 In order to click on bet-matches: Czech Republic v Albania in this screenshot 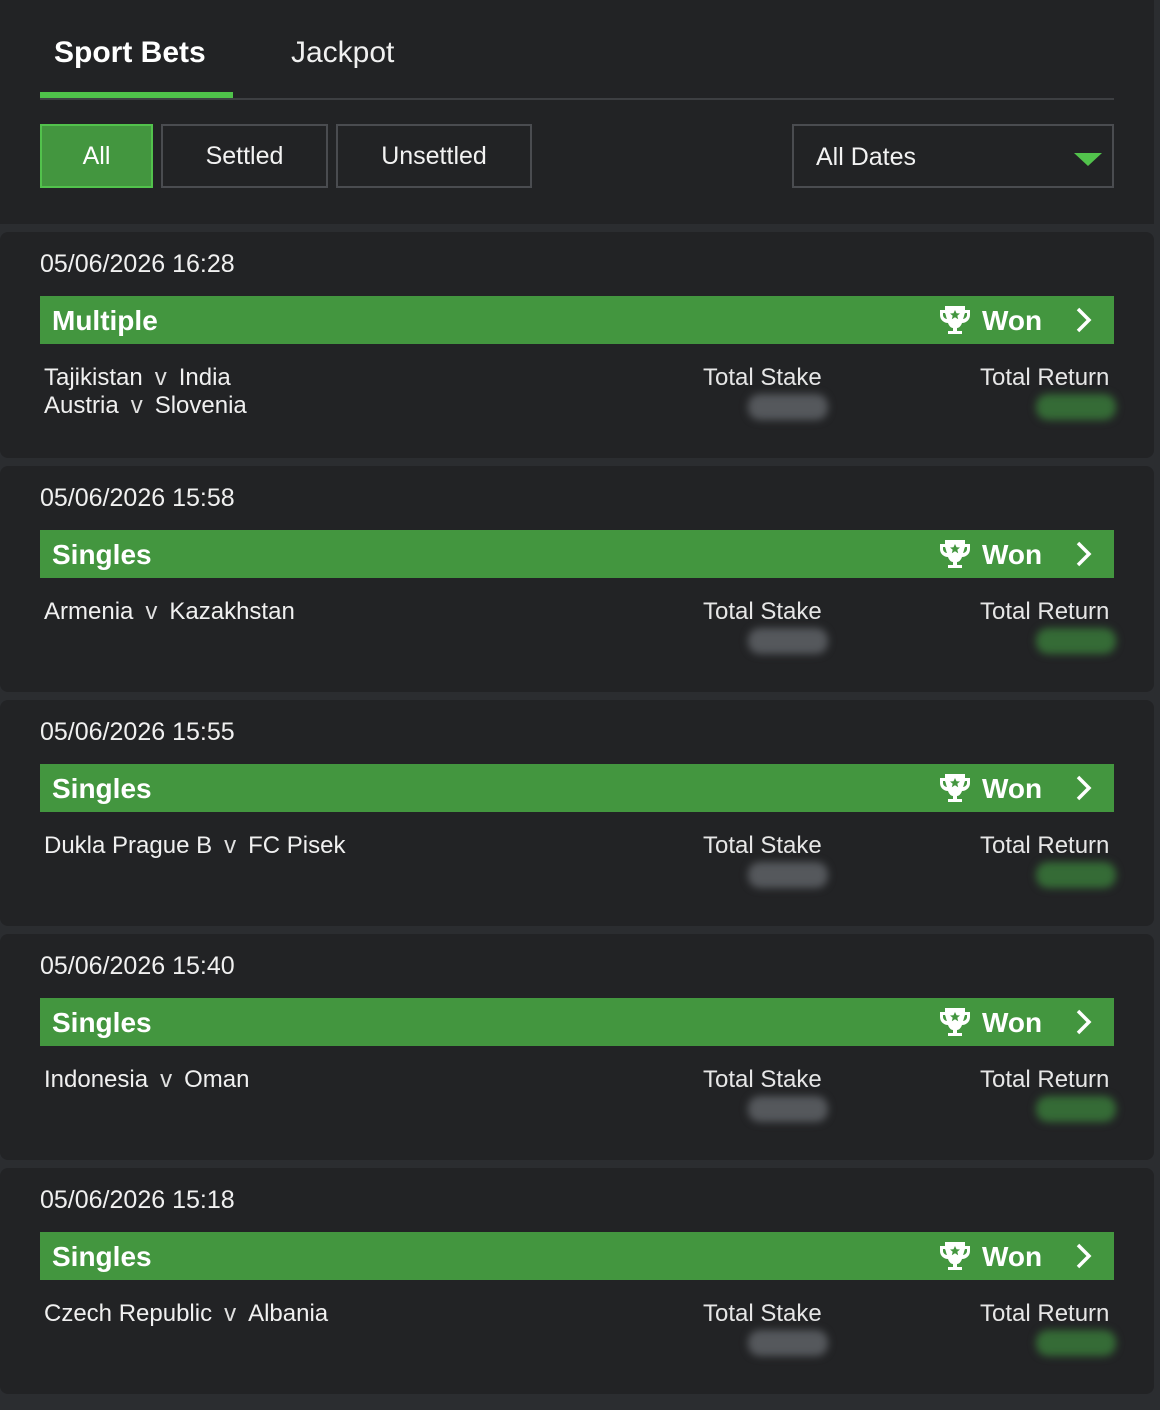, I will do `click(186, 1314)`.